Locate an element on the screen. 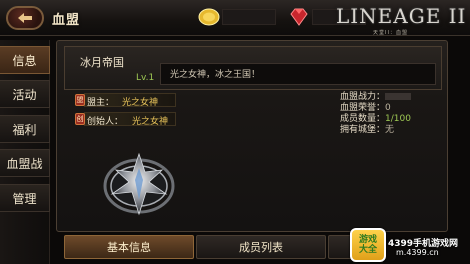 This screenshot has height=264, width=470. watermark-badge-line1: 游戏 is located at coordinates (367, 240).